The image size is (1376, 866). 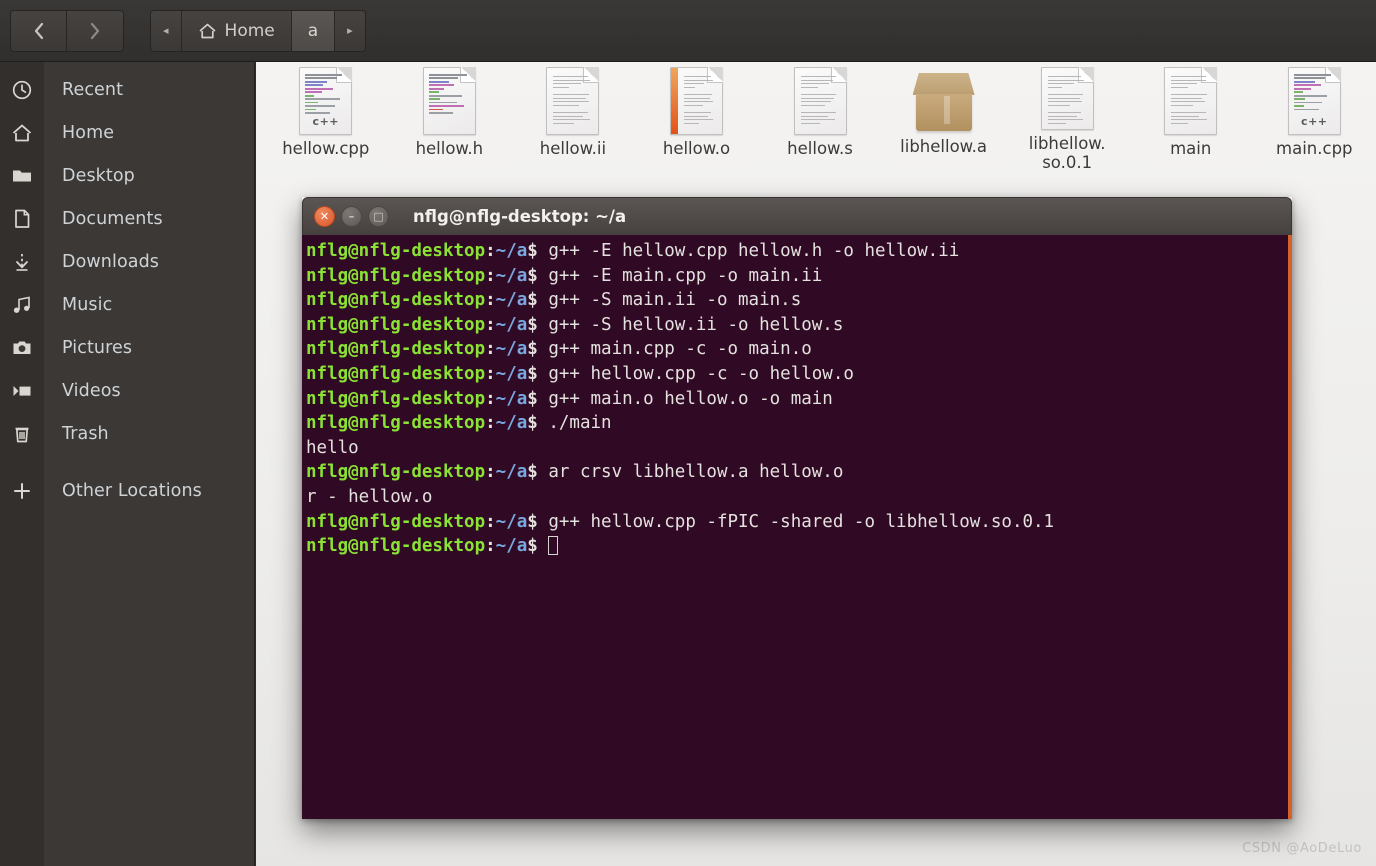 What do you see at coordinates (127, 132) in the screenshot?
I see `sidebar-item-home: Home` at bounding box center [127, 132].